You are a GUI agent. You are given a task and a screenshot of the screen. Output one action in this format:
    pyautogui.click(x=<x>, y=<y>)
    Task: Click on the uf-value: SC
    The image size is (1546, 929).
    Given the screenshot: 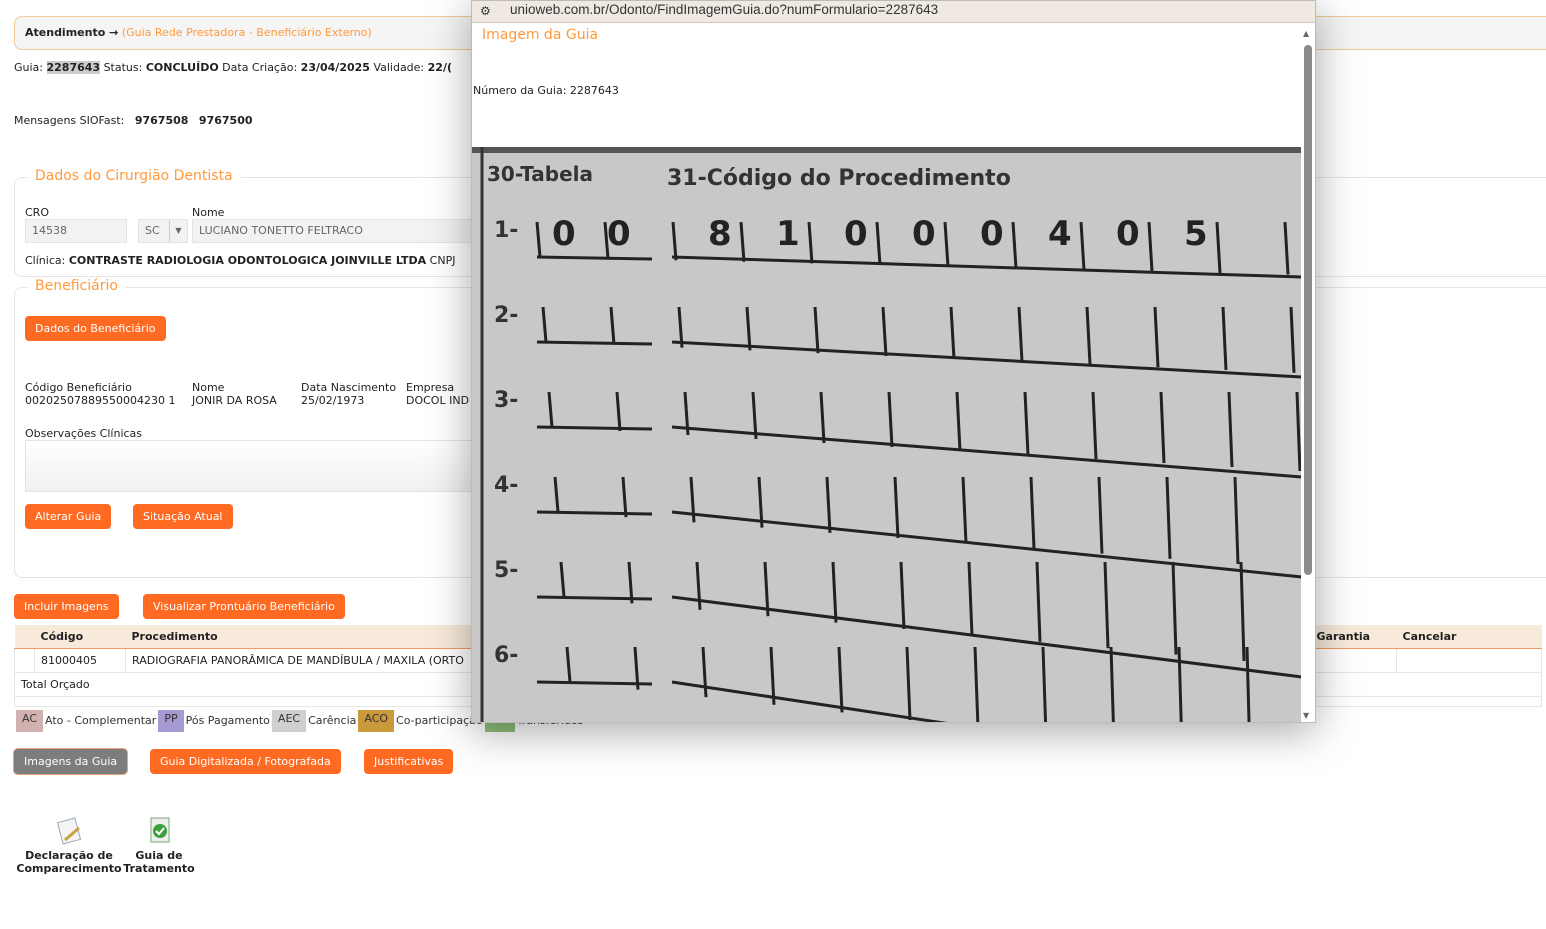 What is the action you would take?
    pyautogui.click(x=152, y=230)
    